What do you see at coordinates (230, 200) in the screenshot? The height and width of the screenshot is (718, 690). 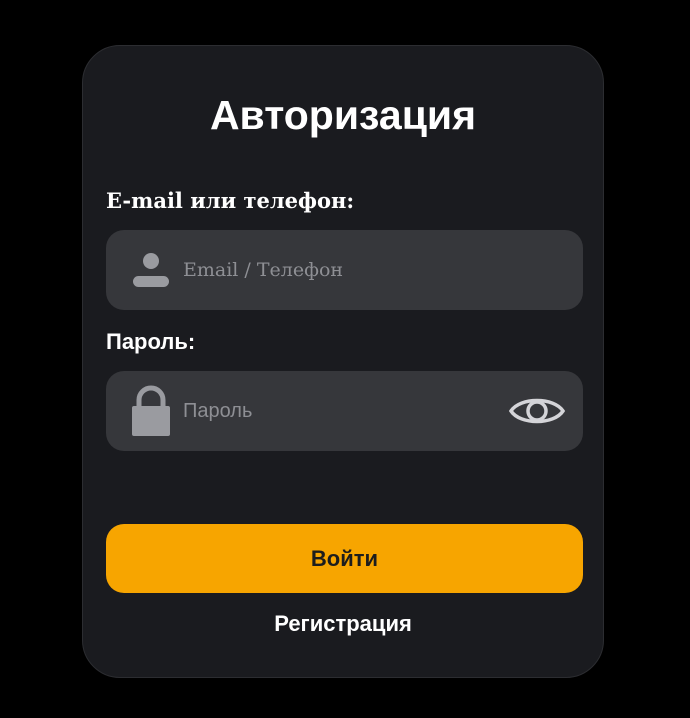 I see `email-label: E-mail или телефон:` at bounding box center [230, 200].